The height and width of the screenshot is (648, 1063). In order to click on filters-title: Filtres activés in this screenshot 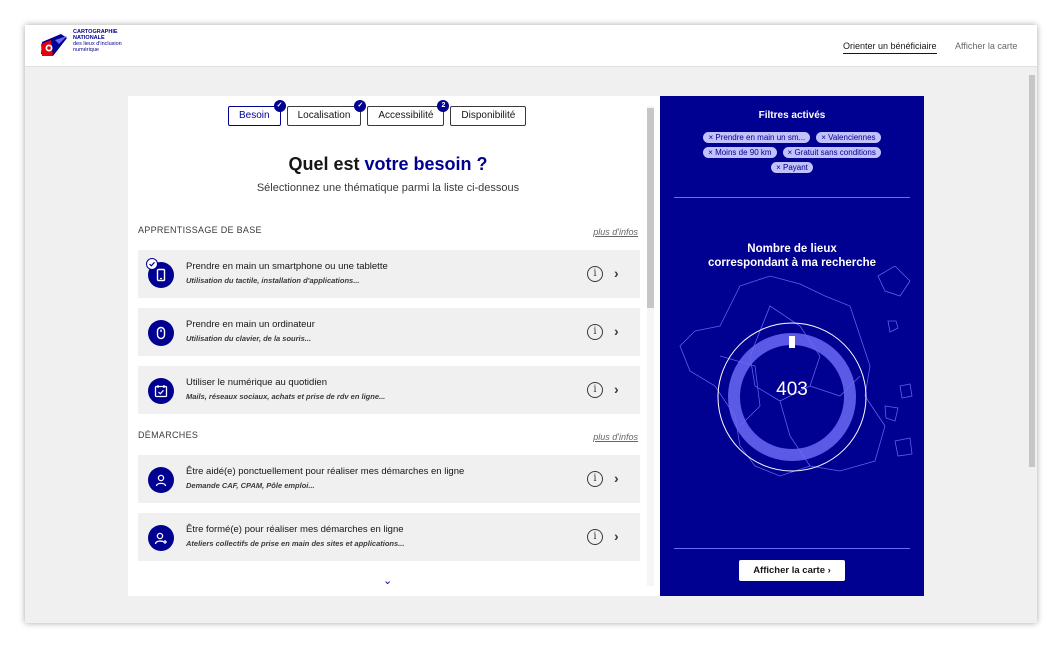, I will do `click(792, 115)`.